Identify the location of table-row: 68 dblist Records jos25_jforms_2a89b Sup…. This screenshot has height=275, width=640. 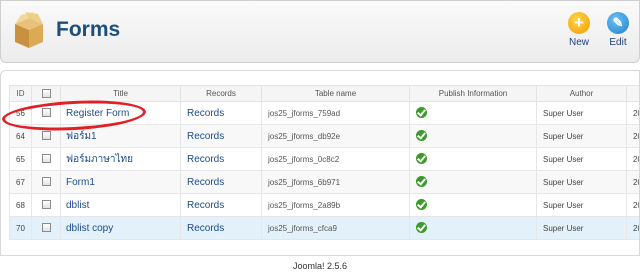
(324, 205).